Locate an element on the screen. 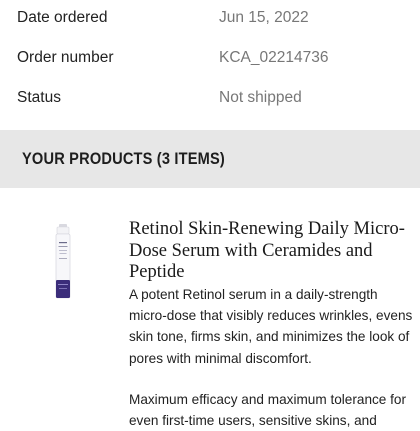 This screenshot has height=431, width=420. date-ordered-row: Date ordered Jun 15, 2022 is located at coordinates (210, 19).